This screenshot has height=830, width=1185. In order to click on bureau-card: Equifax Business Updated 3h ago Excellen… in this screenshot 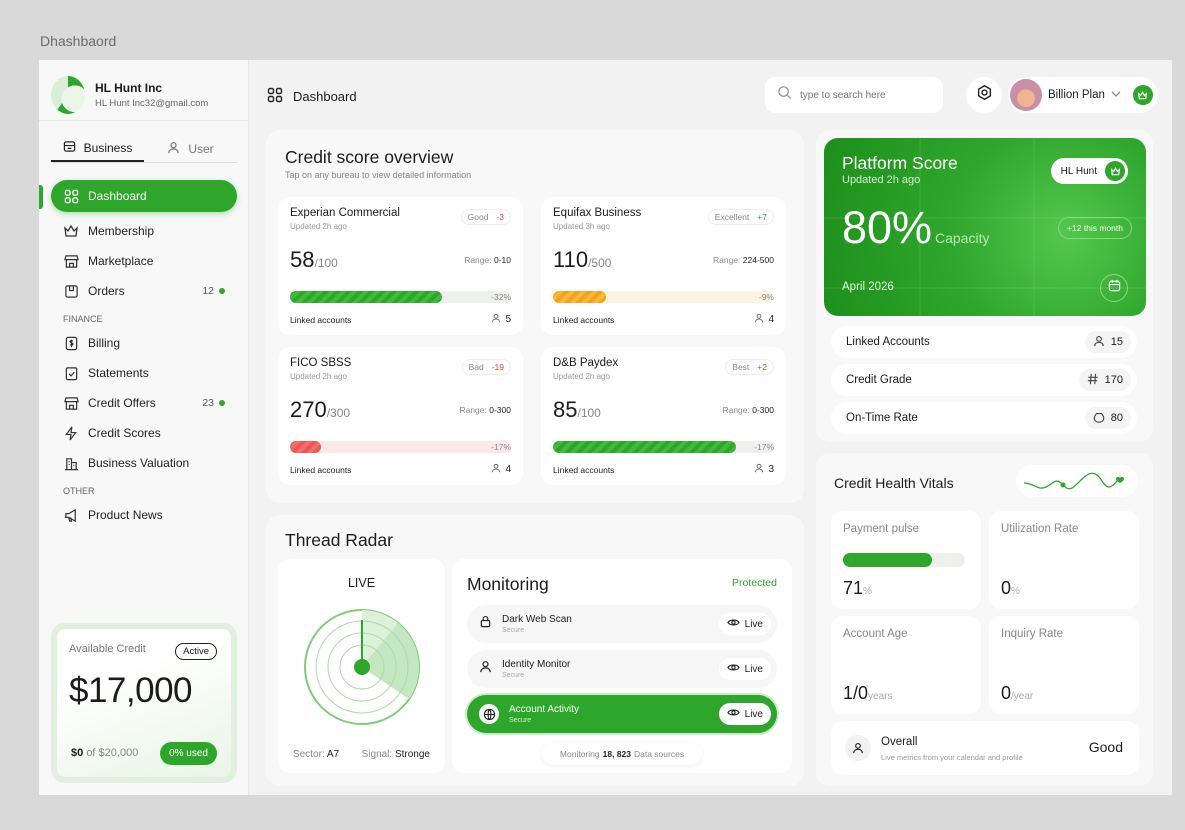, I will do `click(663, 266)`.